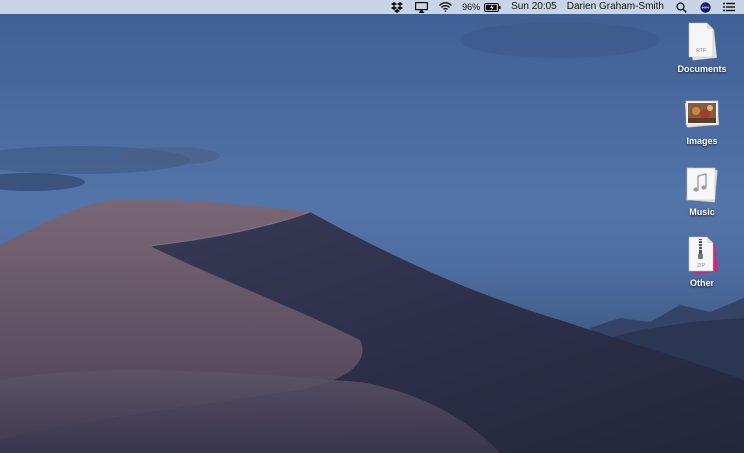 Image resolution: width=744 pixels, height=453 pixels. I want to click on stack-documents: RTF Documents, so click(702, 47).